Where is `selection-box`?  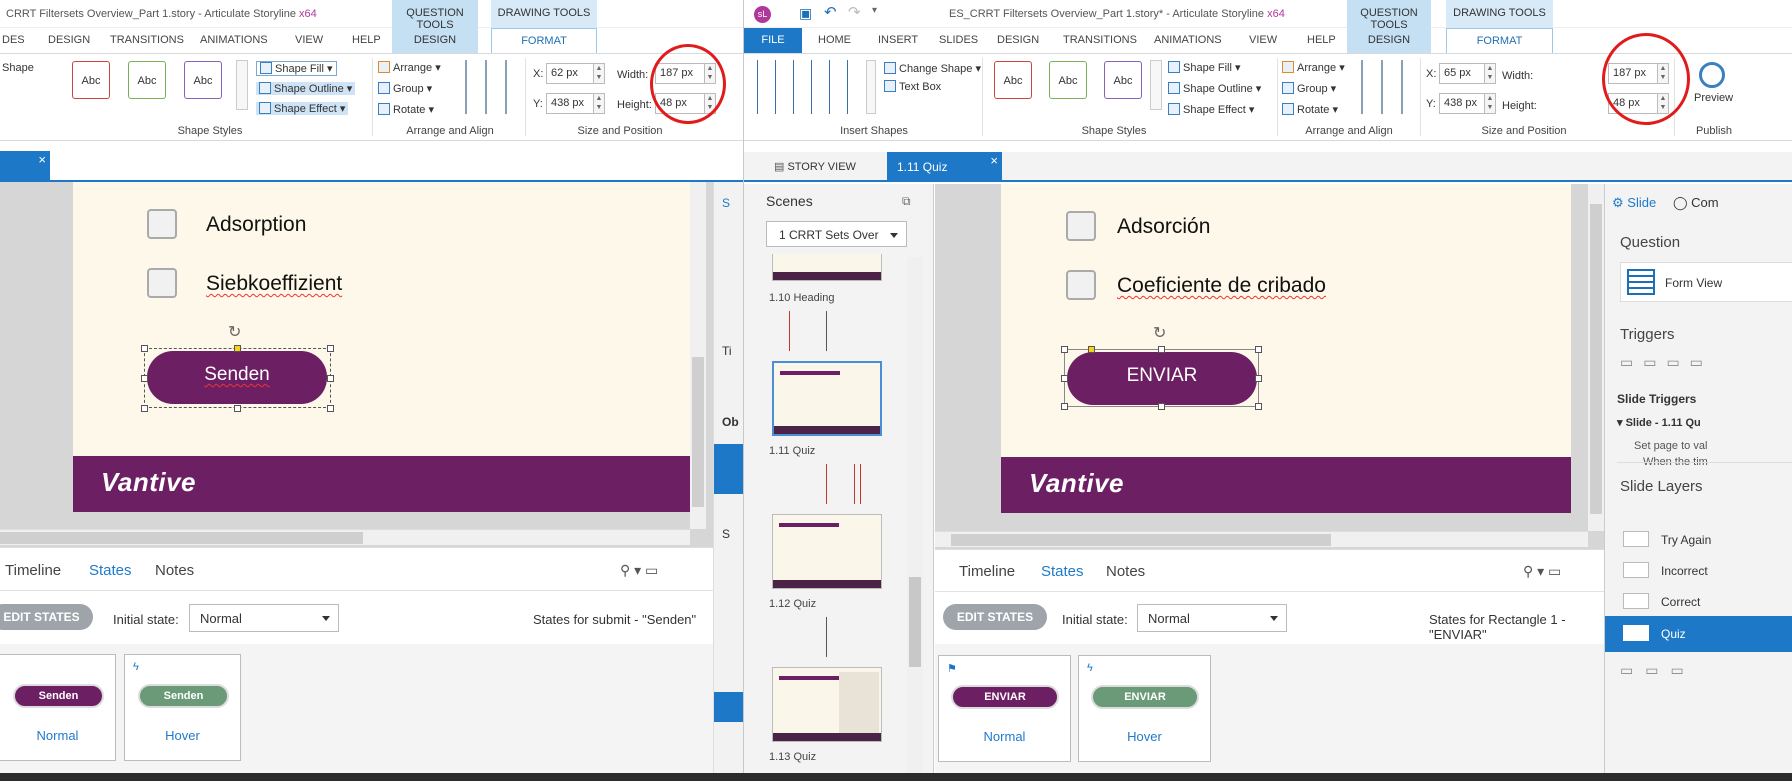 selection-box is located at coordinates (237, 378).